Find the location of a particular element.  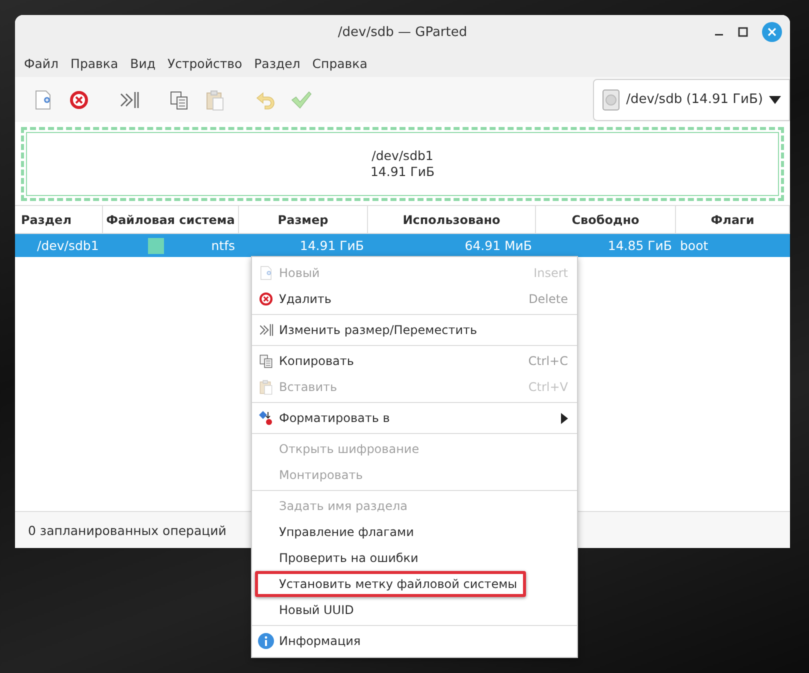

partition-block: /dev/sdb1 14.91 ГиБ is located at coordinates (402, 164).